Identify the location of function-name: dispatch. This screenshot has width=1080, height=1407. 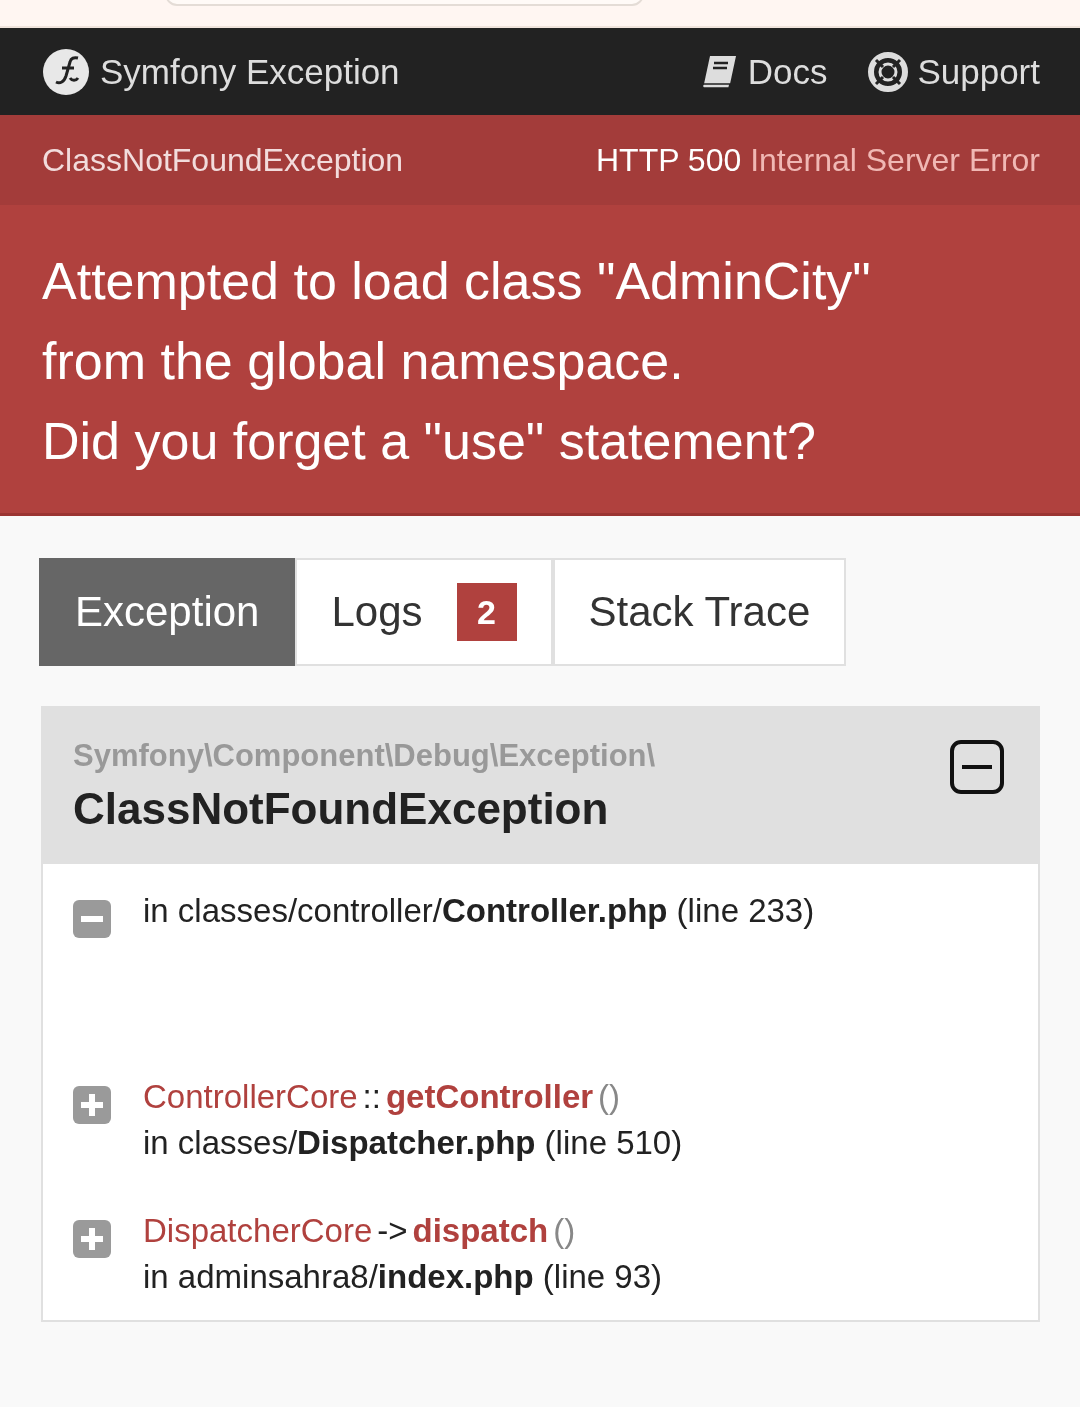
(480, 1231).